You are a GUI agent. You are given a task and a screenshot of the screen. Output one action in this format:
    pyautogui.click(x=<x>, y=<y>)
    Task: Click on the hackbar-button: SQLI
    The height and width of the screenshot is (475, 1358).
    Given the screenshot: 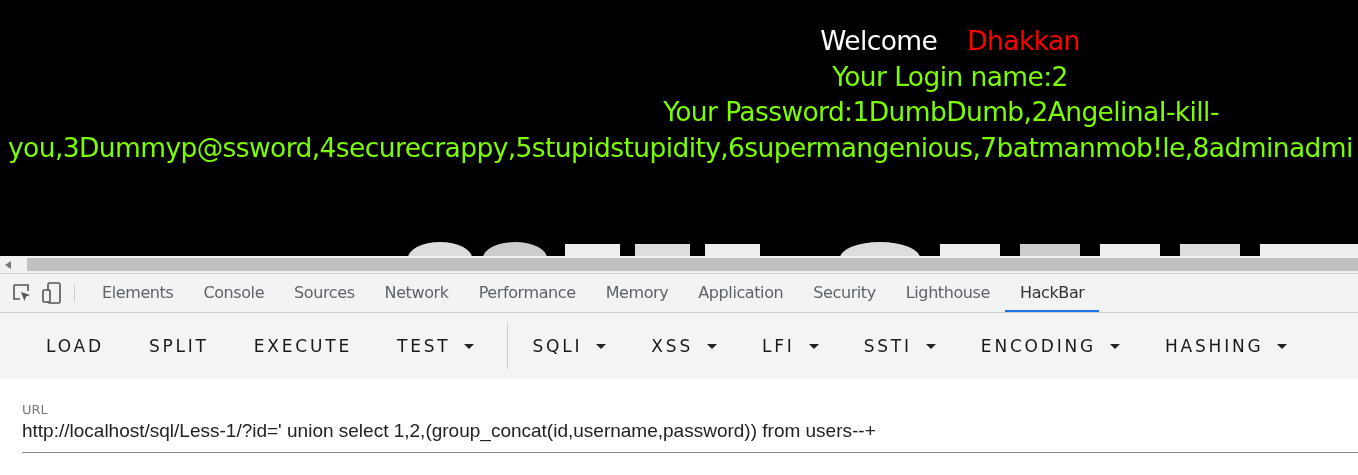 What is the action you would take?
    pyautogui.click(x=569, y=346)
    